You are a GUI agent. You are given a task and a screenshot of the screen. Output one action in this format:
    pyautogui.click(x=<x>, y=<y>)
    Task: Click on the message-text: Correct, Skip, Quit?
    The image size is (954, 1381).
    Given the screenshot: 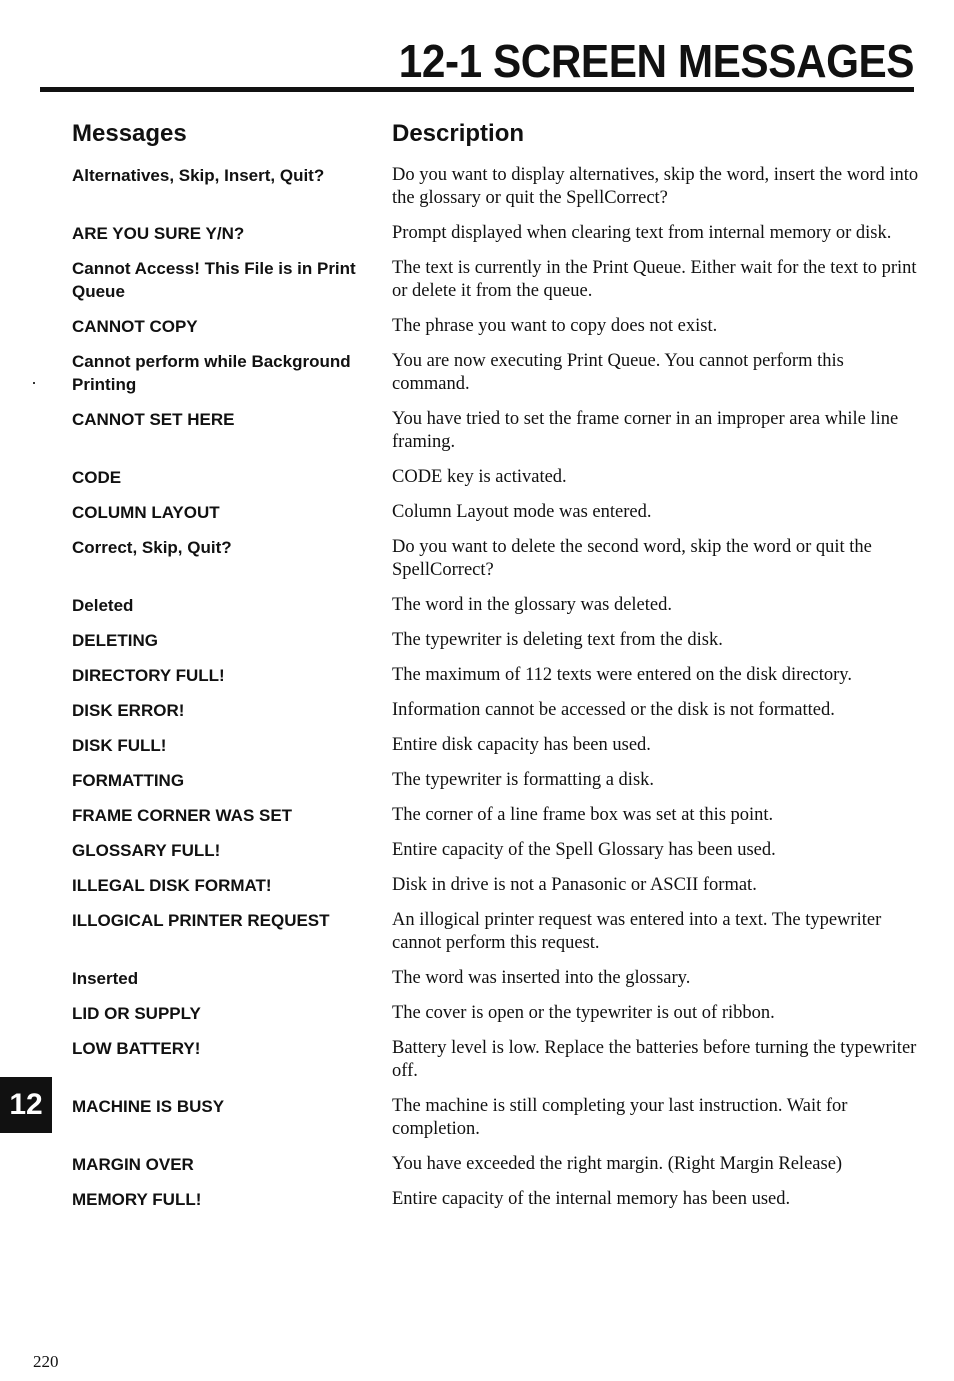 What is the action you would take?
    pyautogui.click(x=152, y=547)
    